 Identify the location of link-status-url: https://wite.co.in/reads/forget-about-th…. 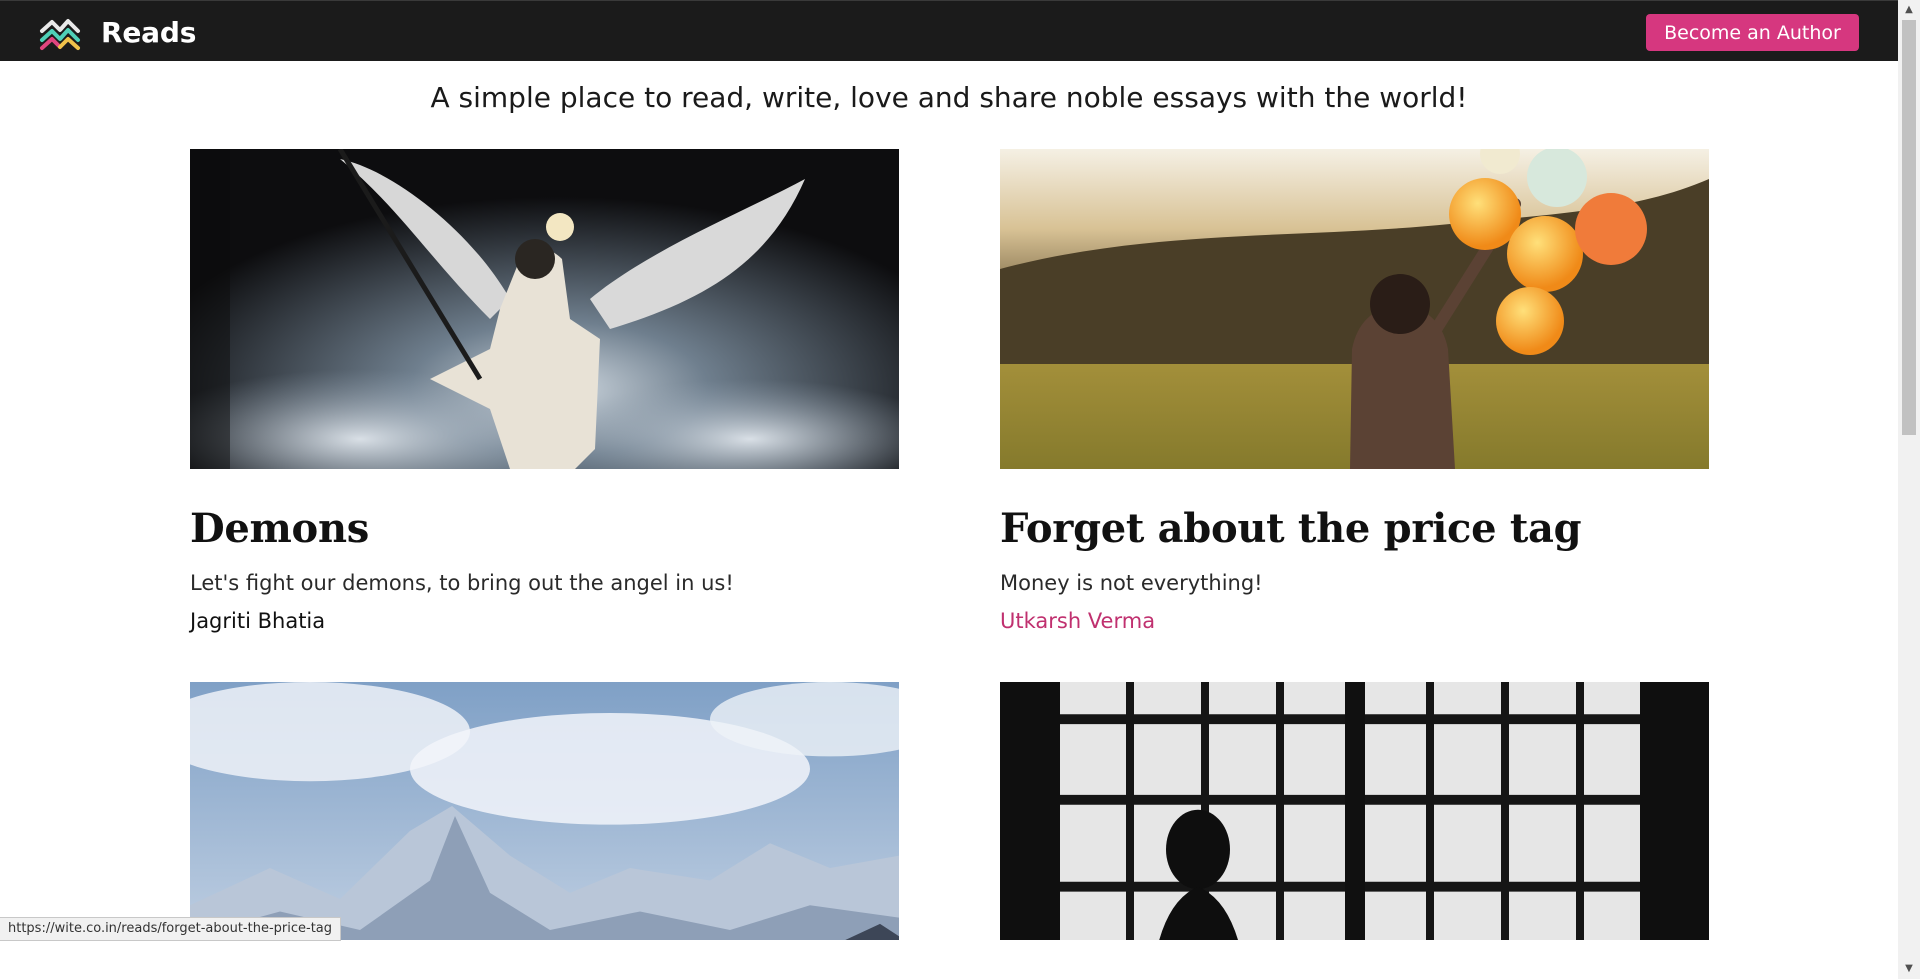
(171, 929).